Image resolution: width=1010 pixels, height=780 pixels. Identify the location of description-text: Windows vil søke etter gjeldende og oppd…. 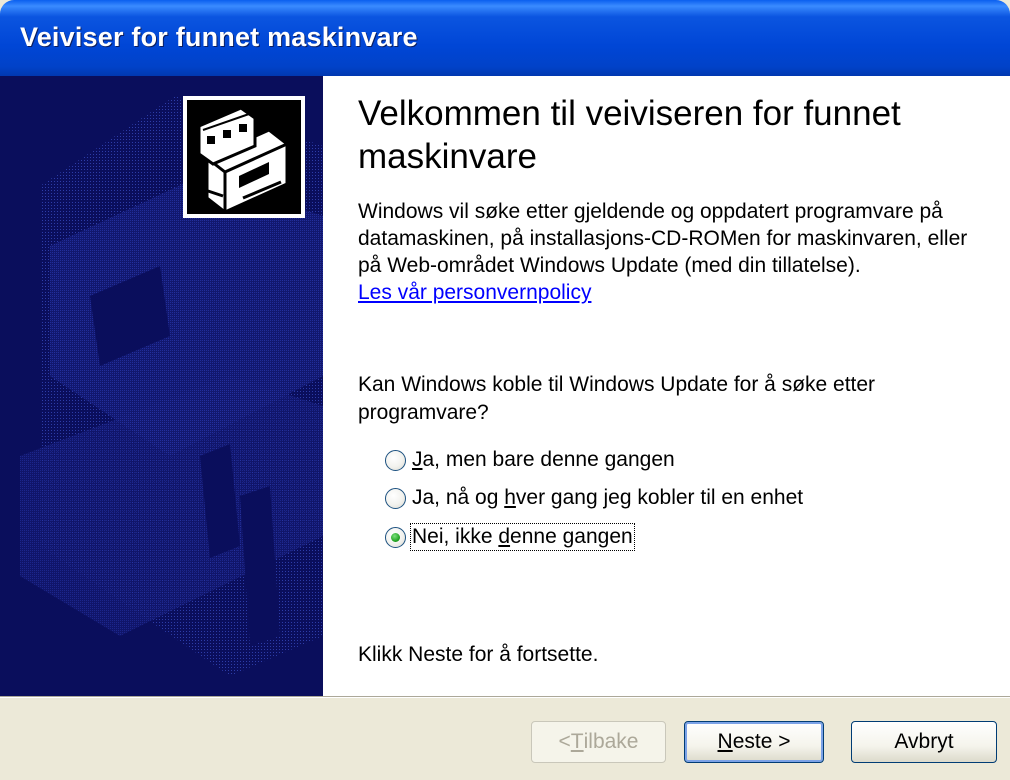
(663, 238).